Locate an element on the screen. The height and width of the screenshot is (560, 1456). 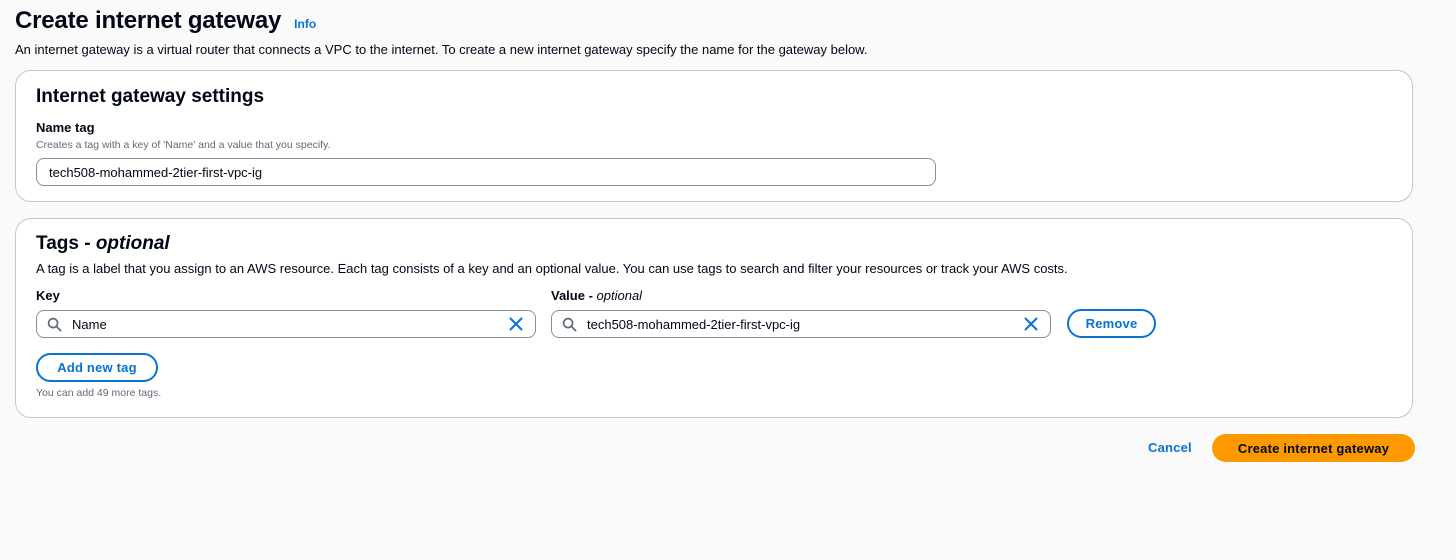
tag-value-input: tech508-mohammed-2tier-first-vpc-ig is located at coordinates (801, 324).